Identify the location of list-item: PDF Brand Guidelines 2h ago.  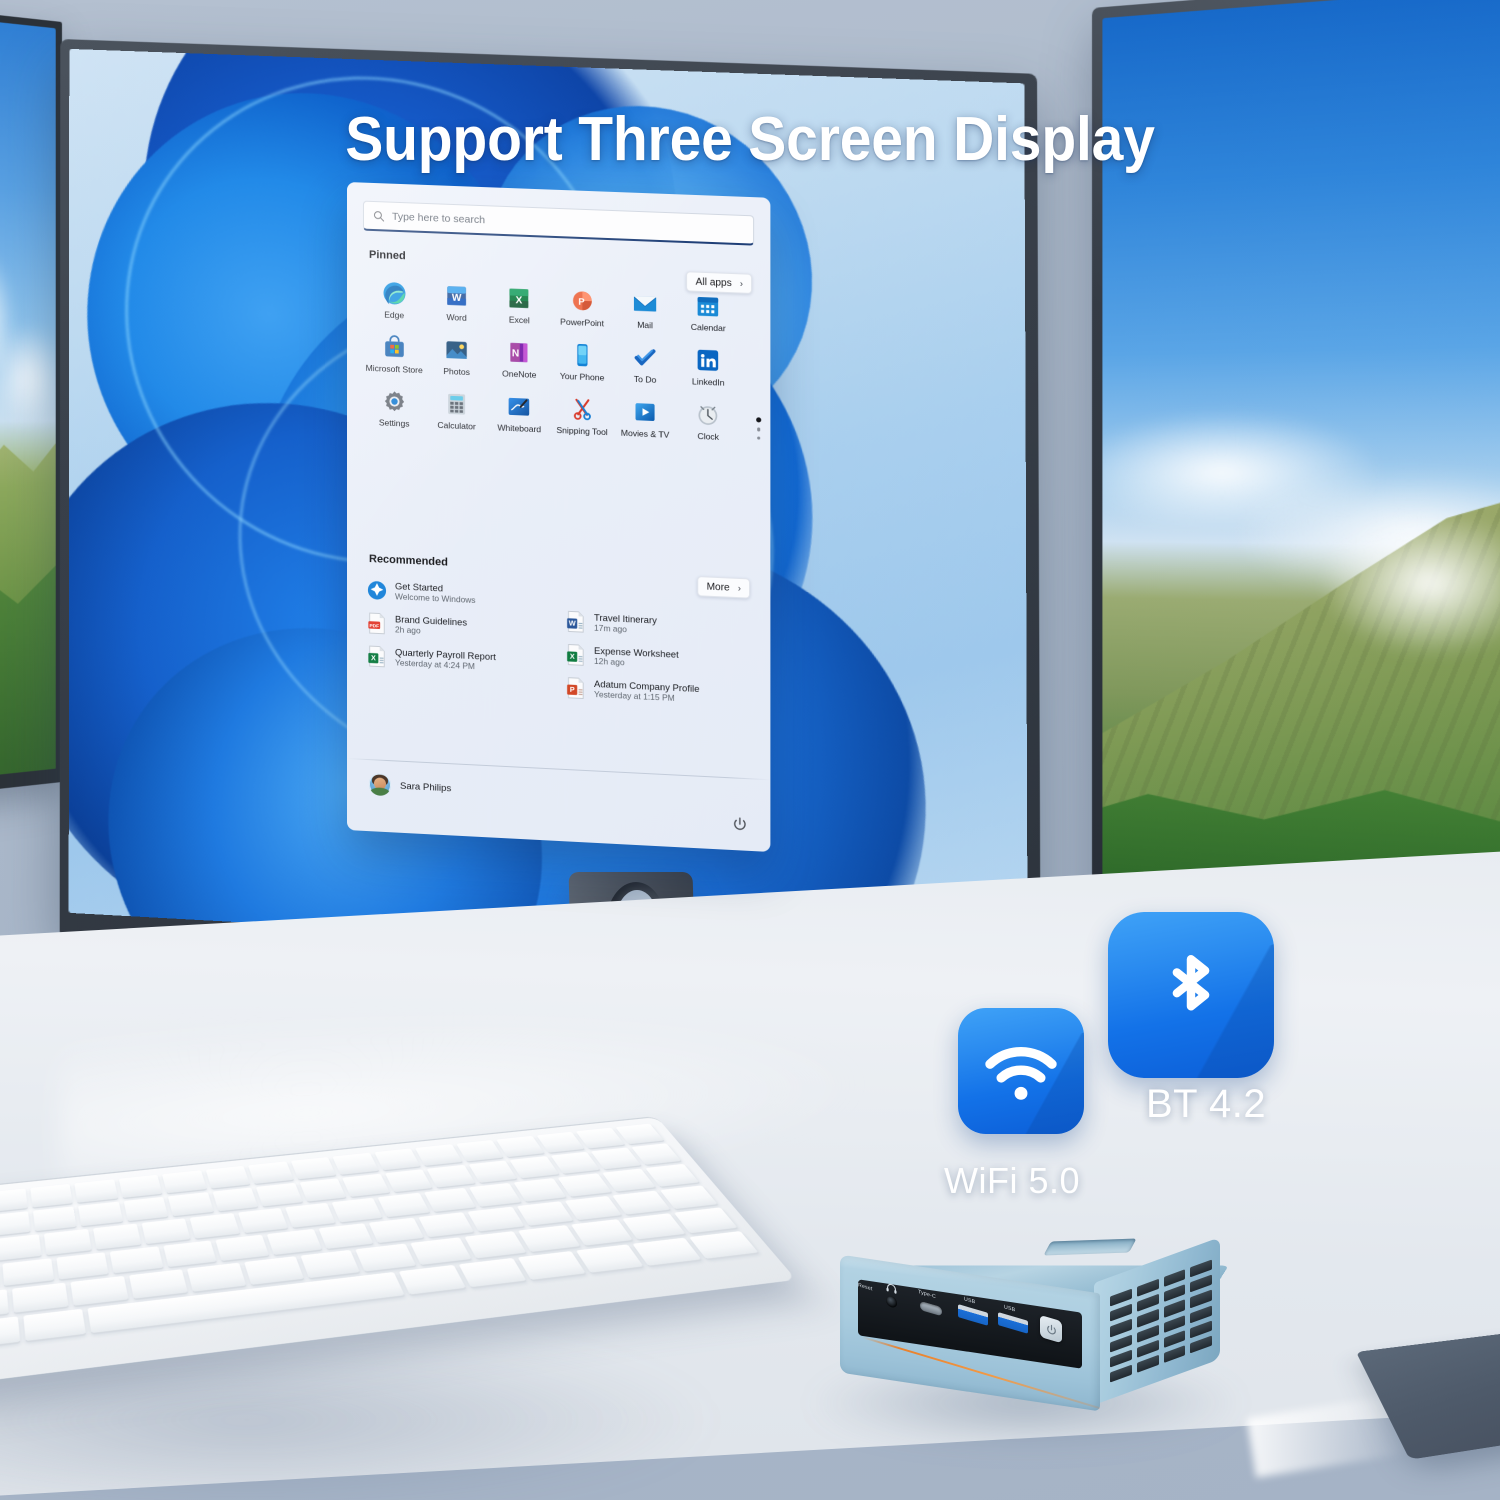
(462, 627).